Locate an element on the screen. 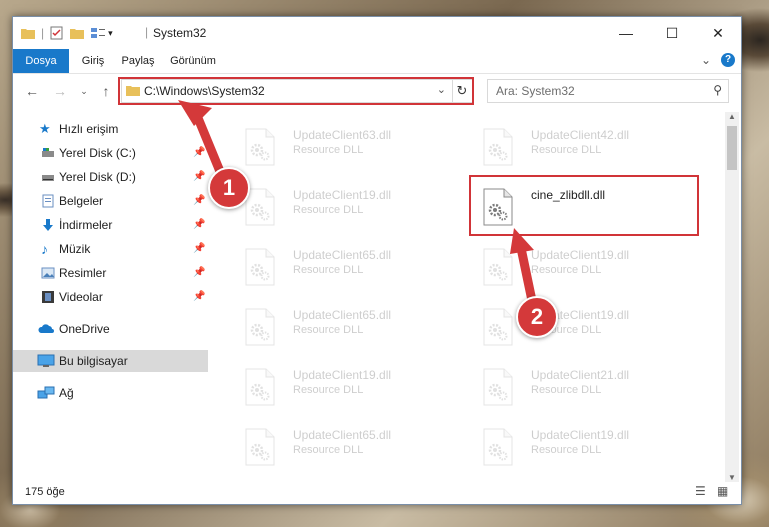  arrow-2-head-icon is located at coordinates (522, 241).